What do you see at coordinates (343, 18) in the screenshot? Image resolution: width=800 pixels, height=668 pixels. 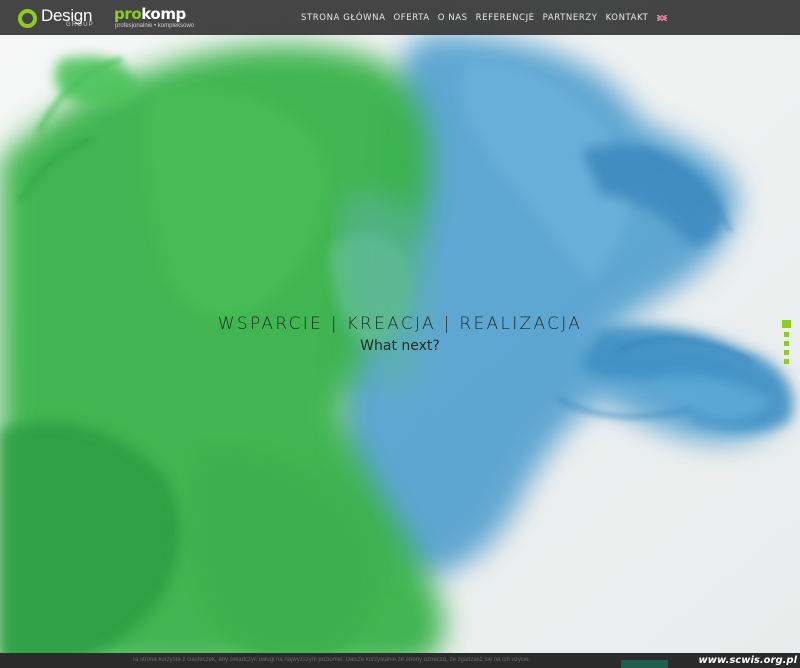 I see `nav-home: STRONA GŁÓWNA` at bounding box center [343, 18].